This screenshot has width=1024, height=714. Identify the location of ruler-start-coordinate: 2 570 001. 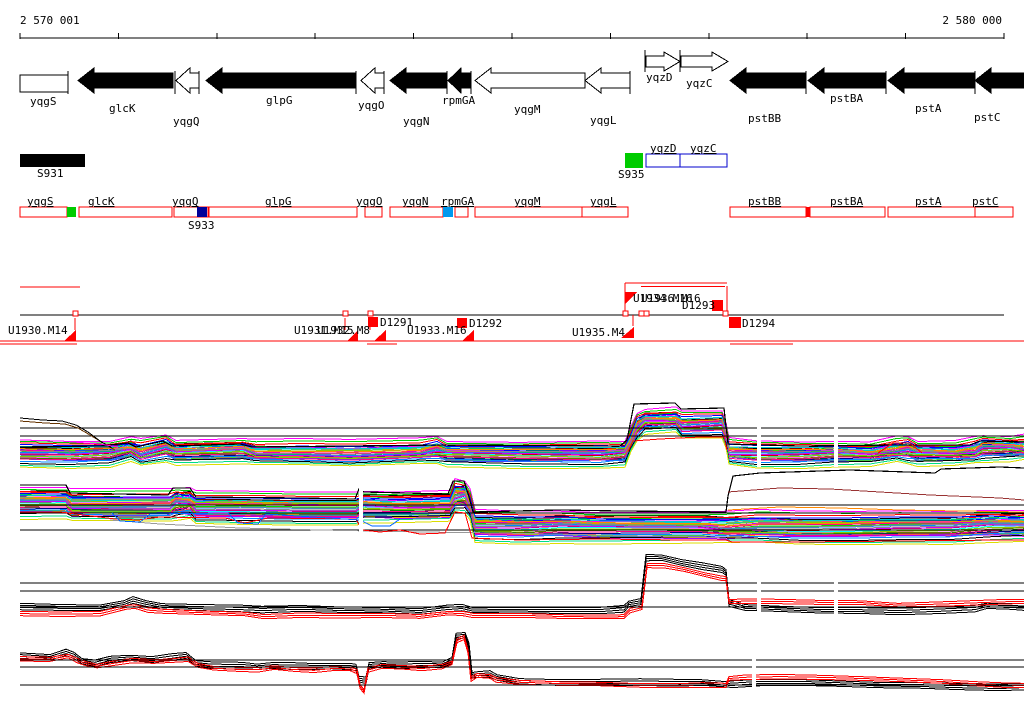
(50, 20).